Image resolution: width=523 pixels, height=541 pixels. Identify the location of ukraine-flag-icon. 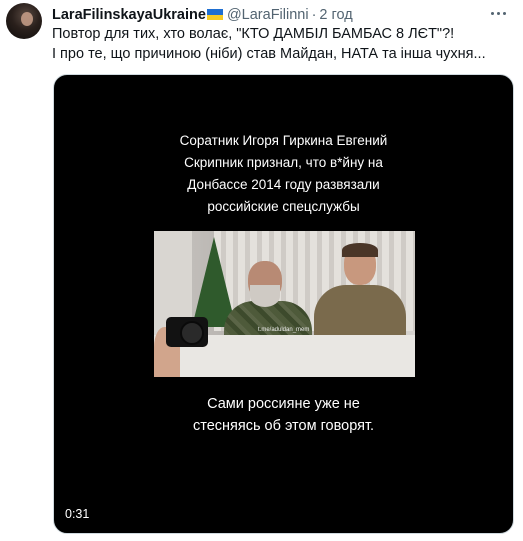
(214, 14).